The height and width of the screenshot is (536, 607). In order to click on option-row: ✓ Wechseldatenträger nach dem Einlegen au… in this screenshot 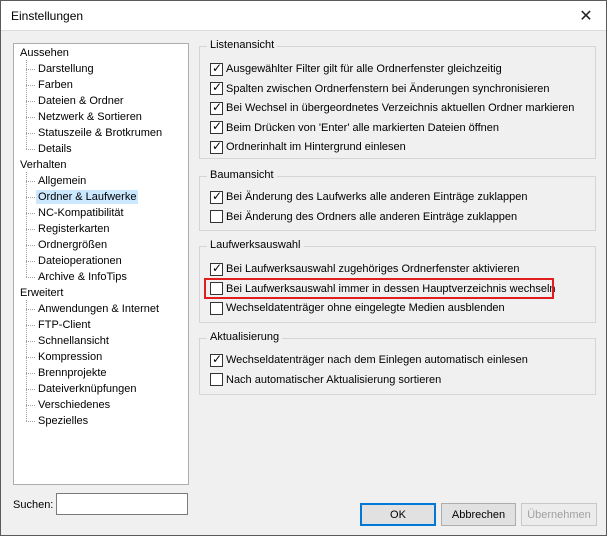, I will do `click(369, 360)`.